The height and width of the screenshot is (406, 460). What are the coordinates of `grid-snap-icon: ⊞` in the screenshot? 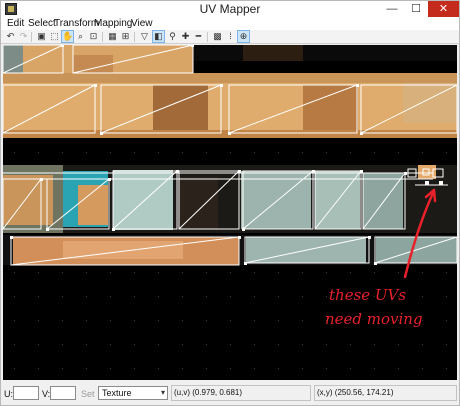 It's located at (125, 36).